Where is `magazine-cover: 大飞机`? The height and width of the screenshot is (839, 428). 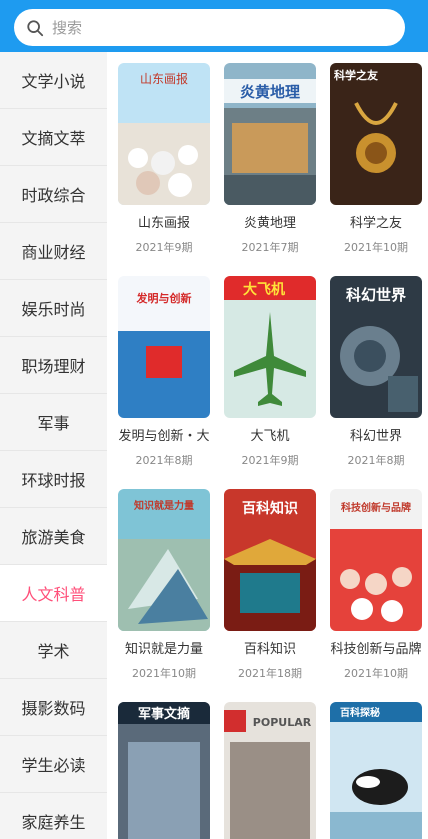
magazine-cover: 大飞机 is located at coordinates (270, 347).